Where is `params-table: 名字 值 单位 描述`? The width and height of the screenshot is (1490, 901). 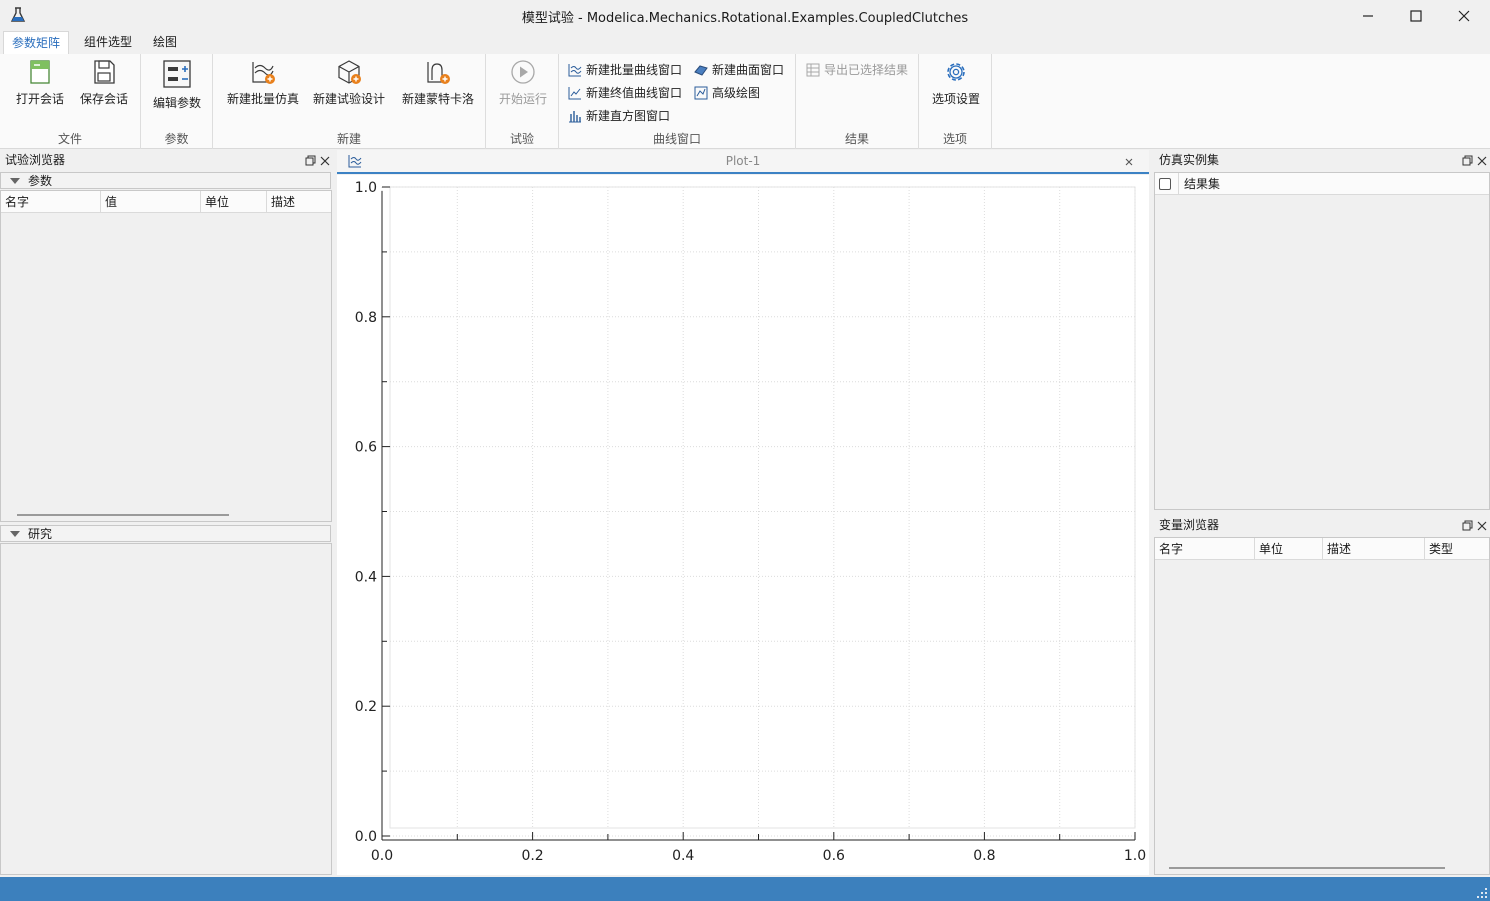
params-table: 名字 值 单位 描述 is located at coordinates (166, 356).